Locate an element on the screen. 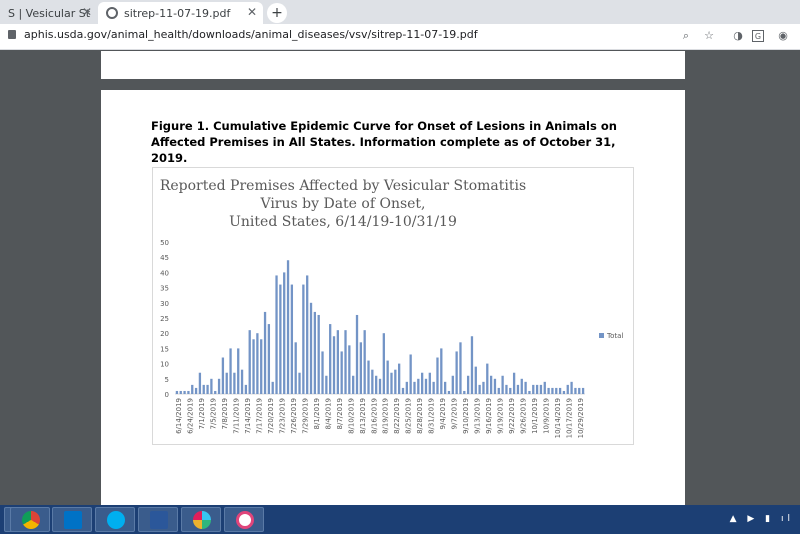 The width and height of the screenshot is (800, 534). x-tick-label: 7/1/2019 is located at coordinates (202, 413).